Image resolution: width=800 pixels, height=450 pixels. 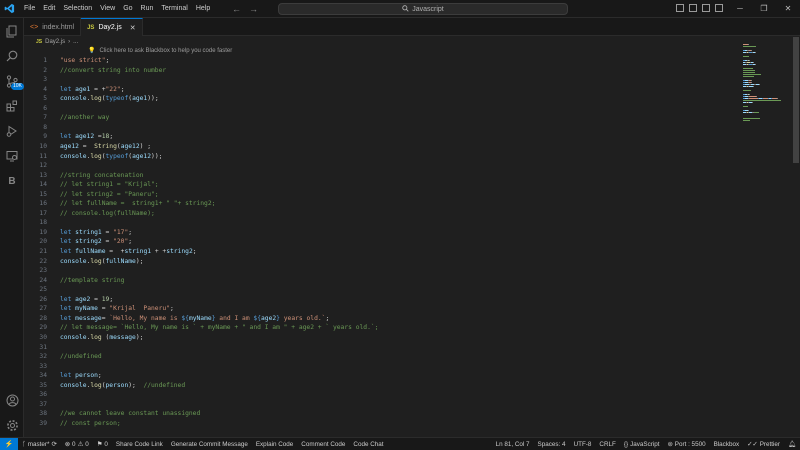 I want to click on menu-item-edit: Edit, so click(x=49, y=9).